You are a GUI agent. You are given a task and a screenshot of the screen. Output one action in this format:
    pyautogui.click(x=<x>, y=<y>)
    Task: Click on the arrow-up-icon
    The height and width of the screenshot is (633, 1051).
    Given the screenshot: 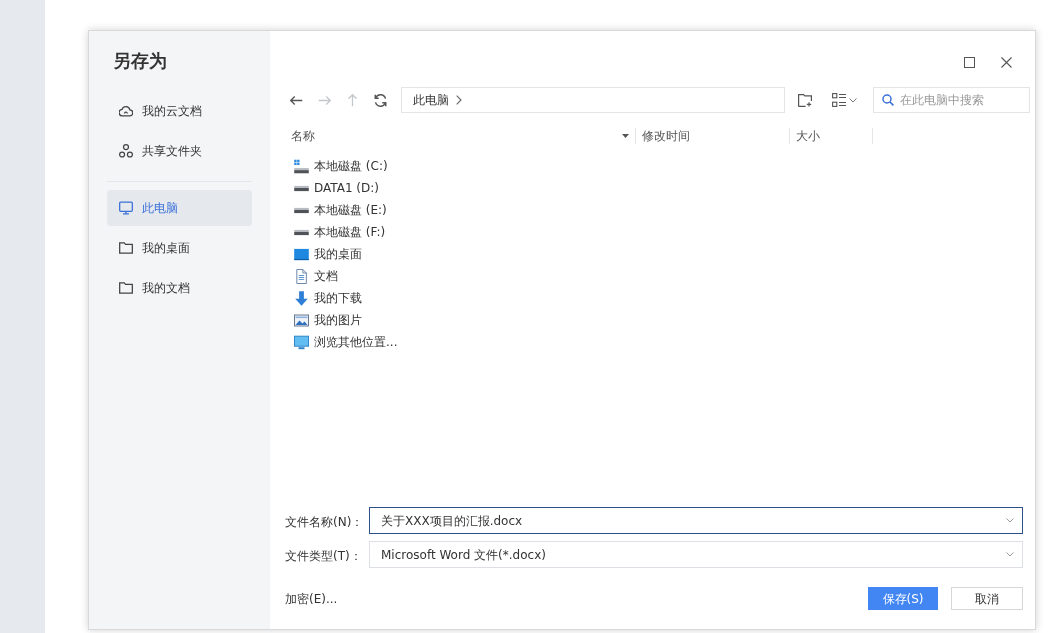 What is the action you would take?
    pyautogui.click(x=352, y=100)
    